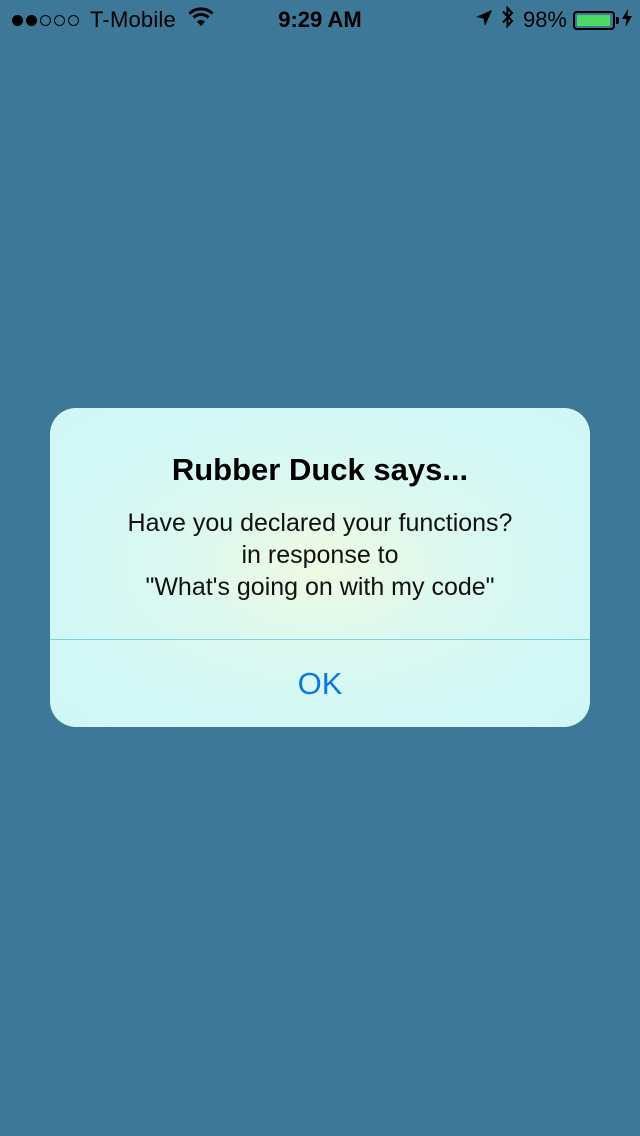  Describe the element at coordinates (508, 20) in the screenshot. I see `bluetooth-icon` at that location.